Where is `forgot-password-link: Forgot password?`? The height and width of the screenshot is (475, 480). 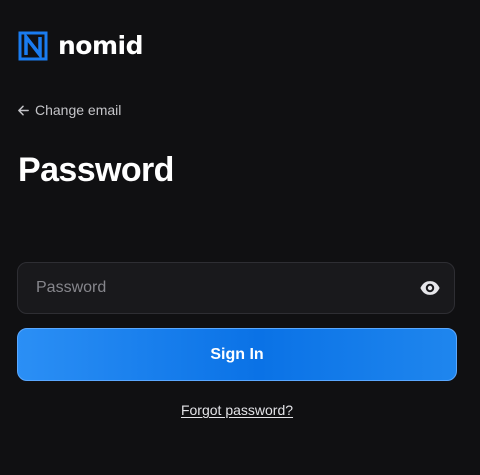
forgot-password-link: Forgot password? is located at coordinates (237, 410).